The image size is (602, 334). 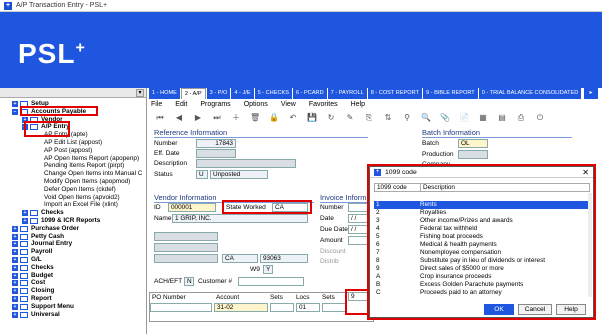 What do you see at coordinates (61, 221) in the screenshot?
I see `tree-item: +1099 & ICR Reports` at bounding box center [61, 221].